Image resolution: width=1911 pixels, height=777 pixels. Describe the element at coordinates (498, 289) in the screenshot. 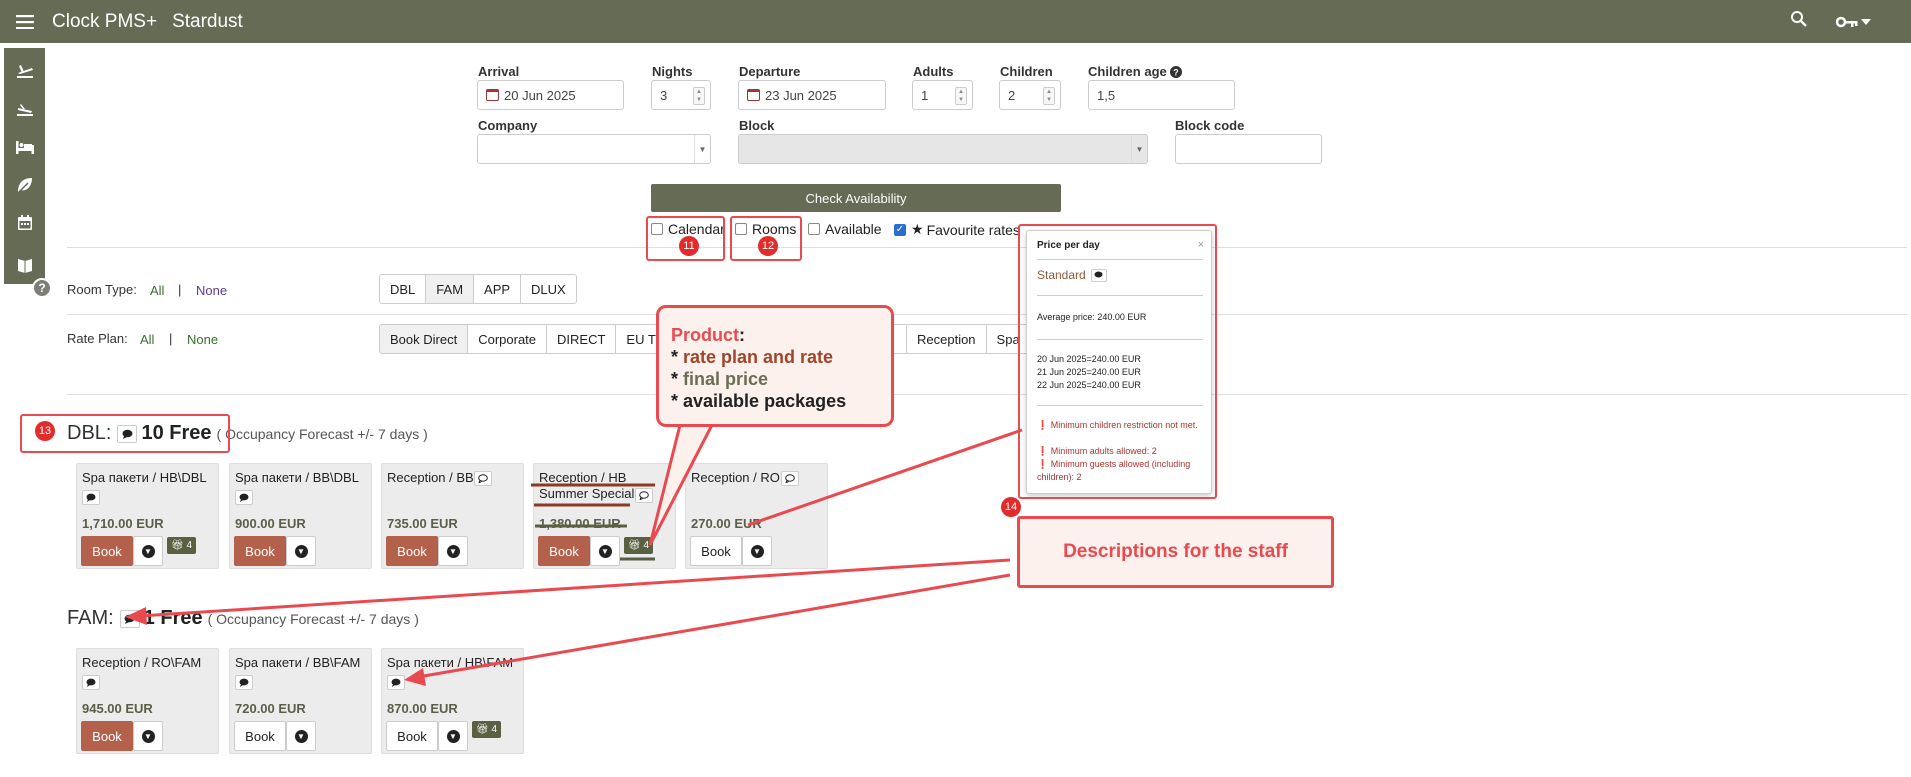

I see `room-type-app: APP` at that location.